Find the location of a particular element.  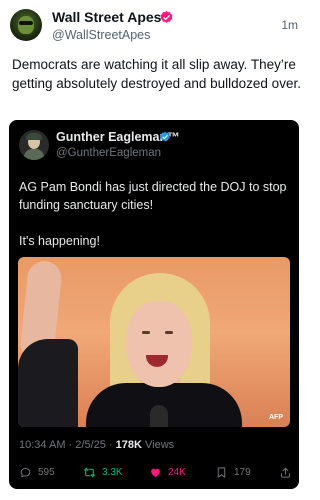

avatar is located at coordinates (26, 25).